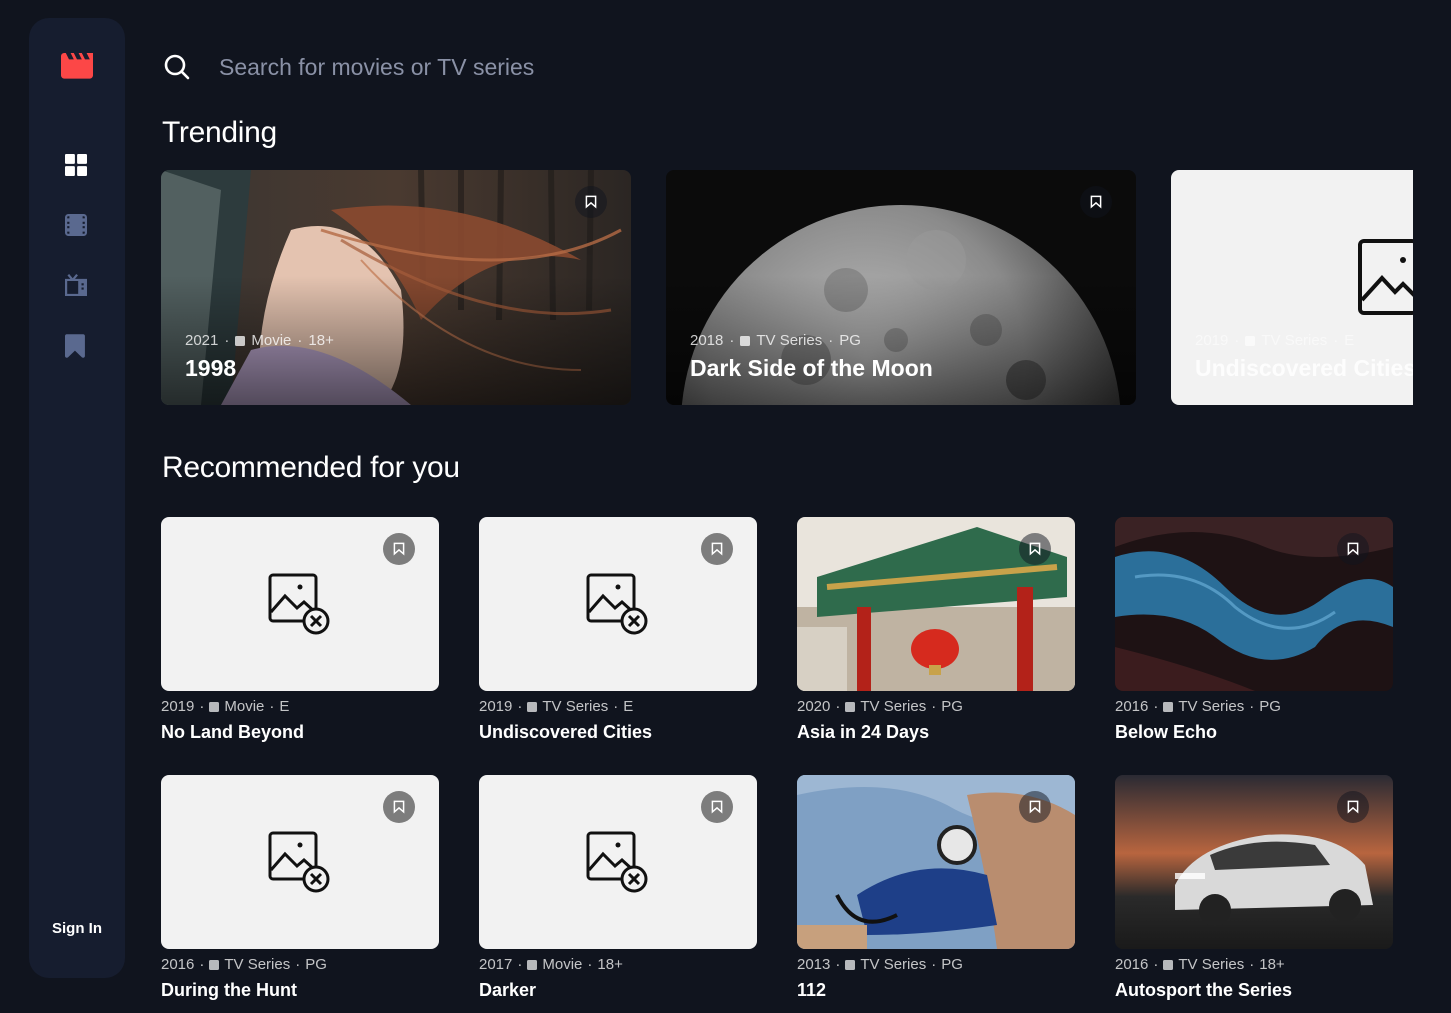 The image size is (1451, 1013). What do you see at coordinates (508, 990) in the screenshot?
I see `card-title: Darker` at bounding box center [508, 990].